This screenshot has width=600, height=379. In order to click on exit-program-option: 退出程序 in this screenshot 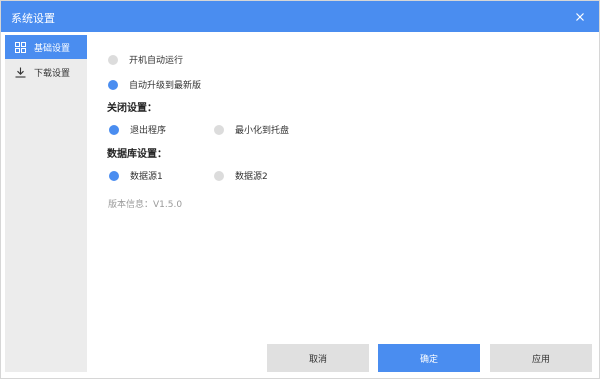, I will do `click(137, 129)`.